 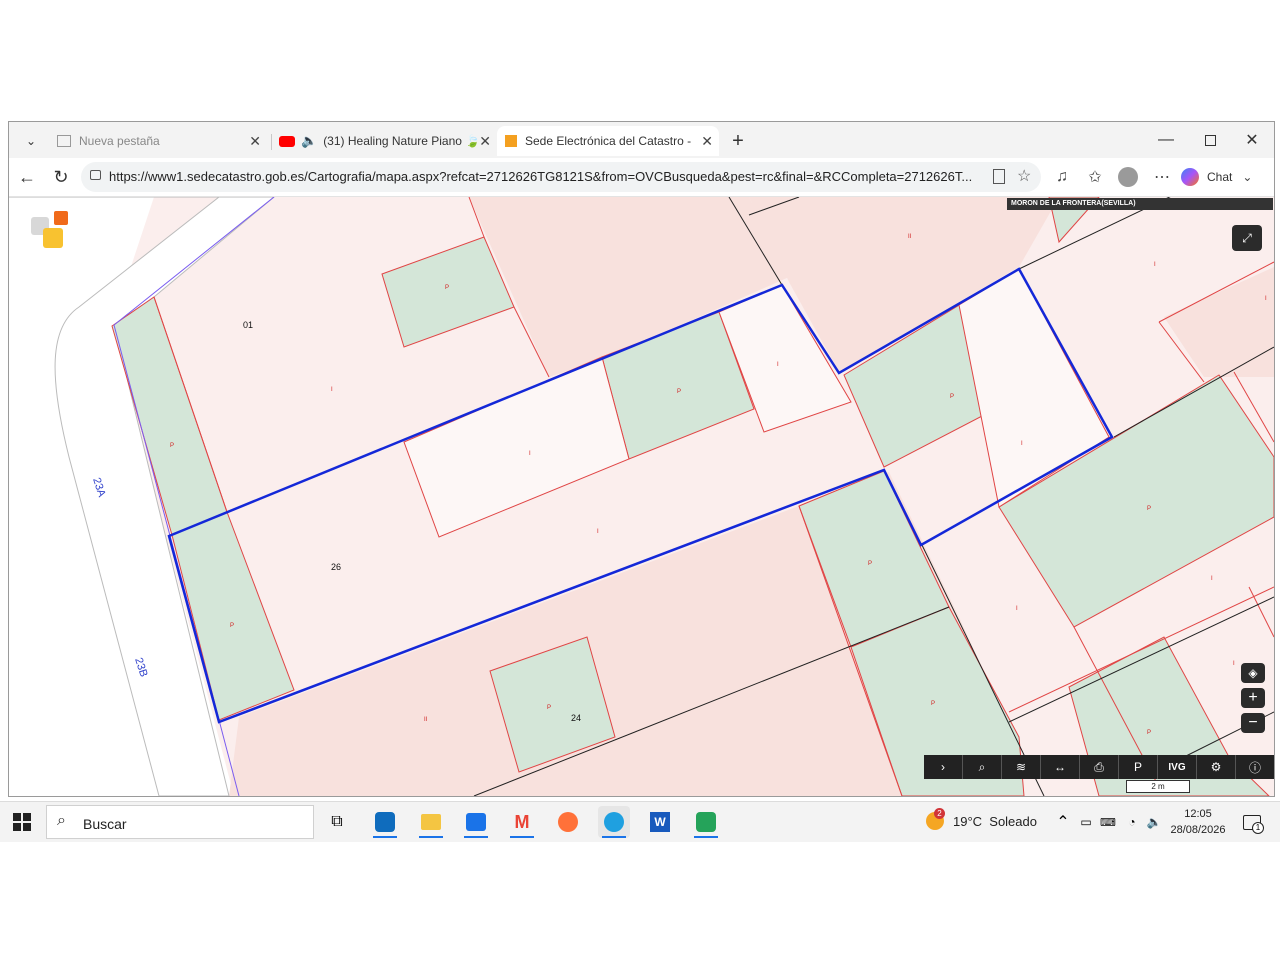 What do you see at coordinates (385, 822) in the screenshot?
I see `bing-app` at bounding box center [385, 822].